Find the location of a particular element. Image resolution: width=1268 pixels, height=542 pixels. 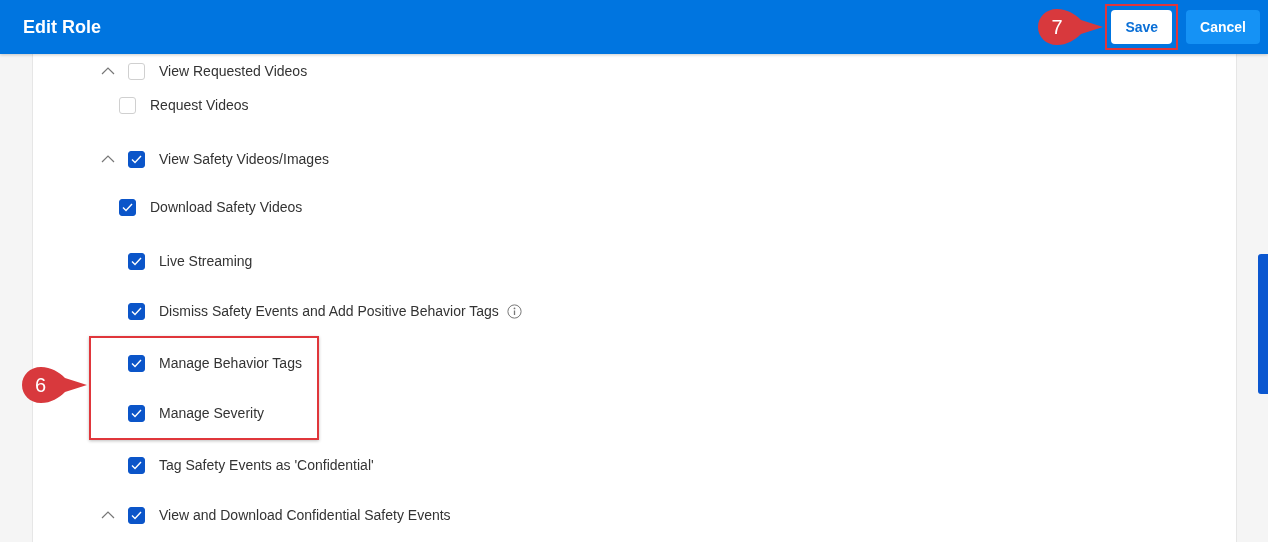

page-title: Edit Role is located at coordinates (62, 27).